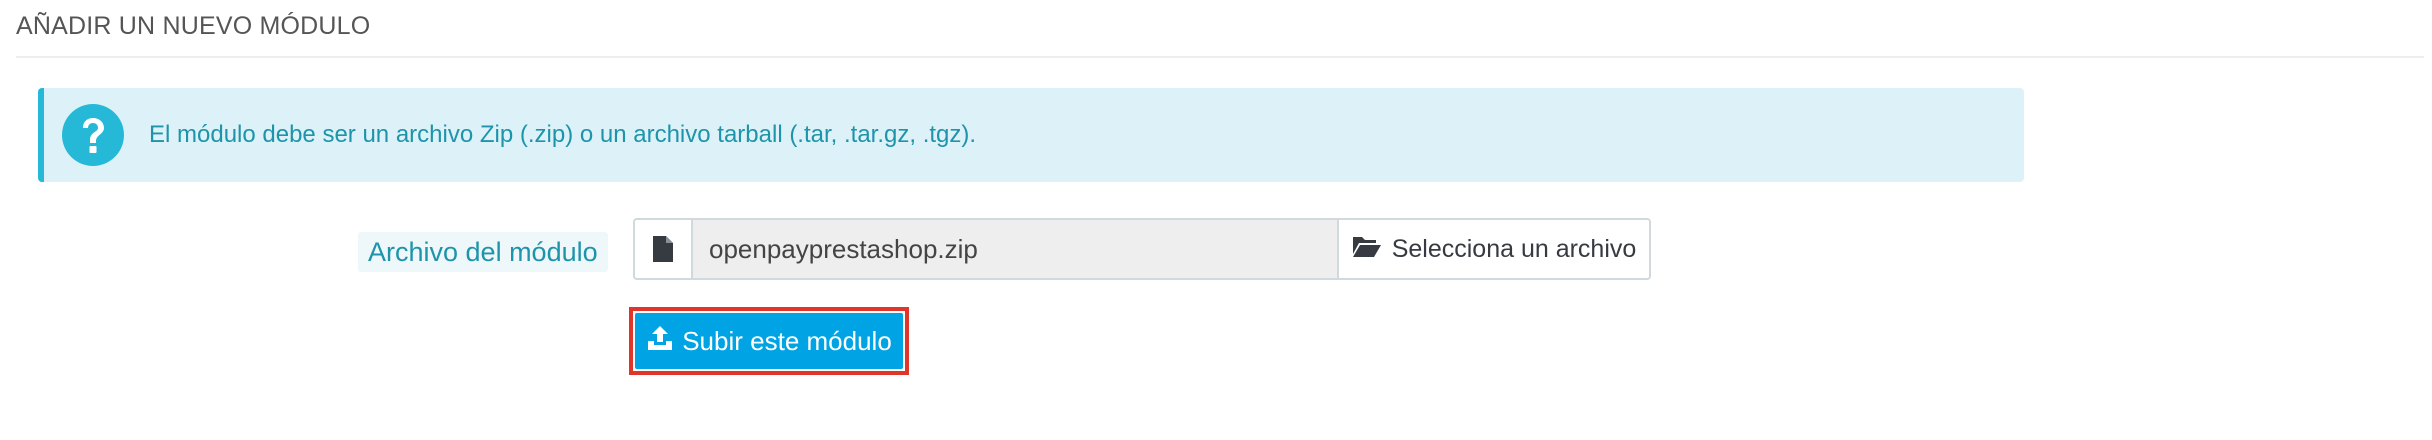 The height and width of the screenshot is (440, 2432). Describe the element at coordinates (787, 340) in the screenshot. I see `upload-module-label: Subir este módulo` at that location.